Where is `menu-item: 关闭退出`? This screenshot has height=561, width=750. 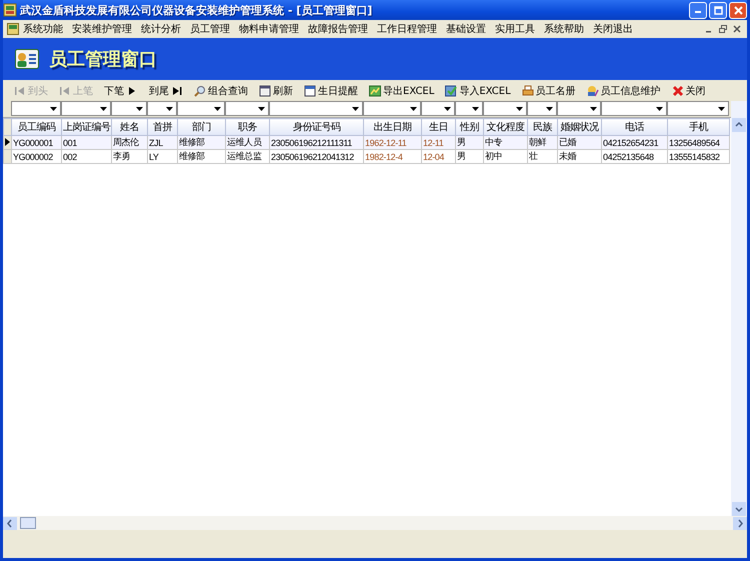 menu-item: 关闭退出 is located at coordinates (615, 29).